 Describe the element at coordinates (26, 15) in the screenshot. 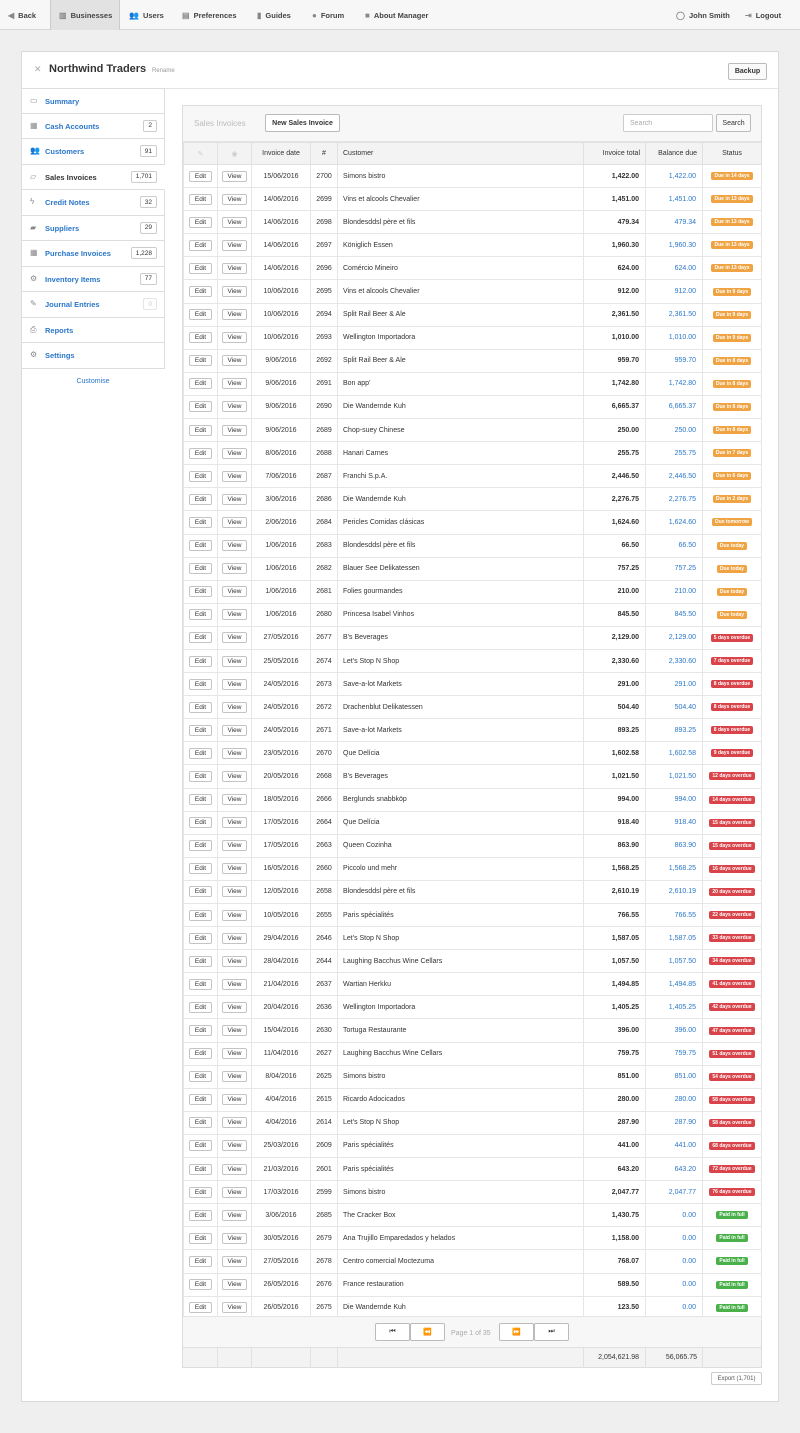

I see `back-button: ◀ Back` at that location.